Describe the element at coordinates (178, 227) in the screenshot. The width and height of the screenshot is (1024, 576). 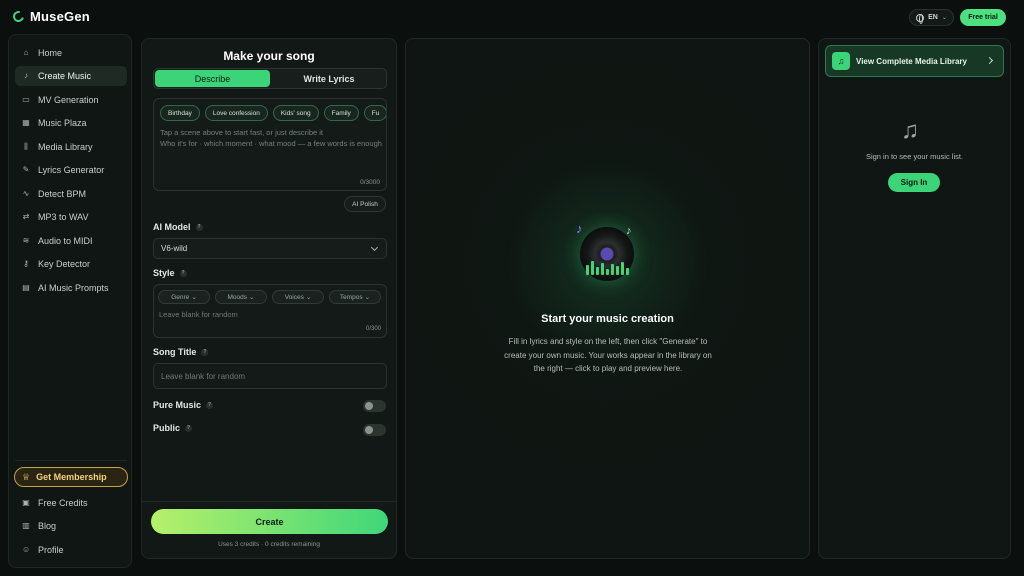
I see `ai-model-label: AI Model ?` at that location.